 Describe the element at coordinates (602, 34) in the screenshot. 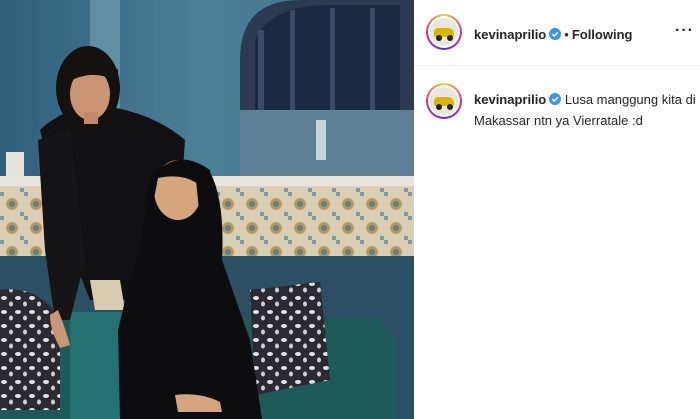

I see `following-button: Following` at that location.